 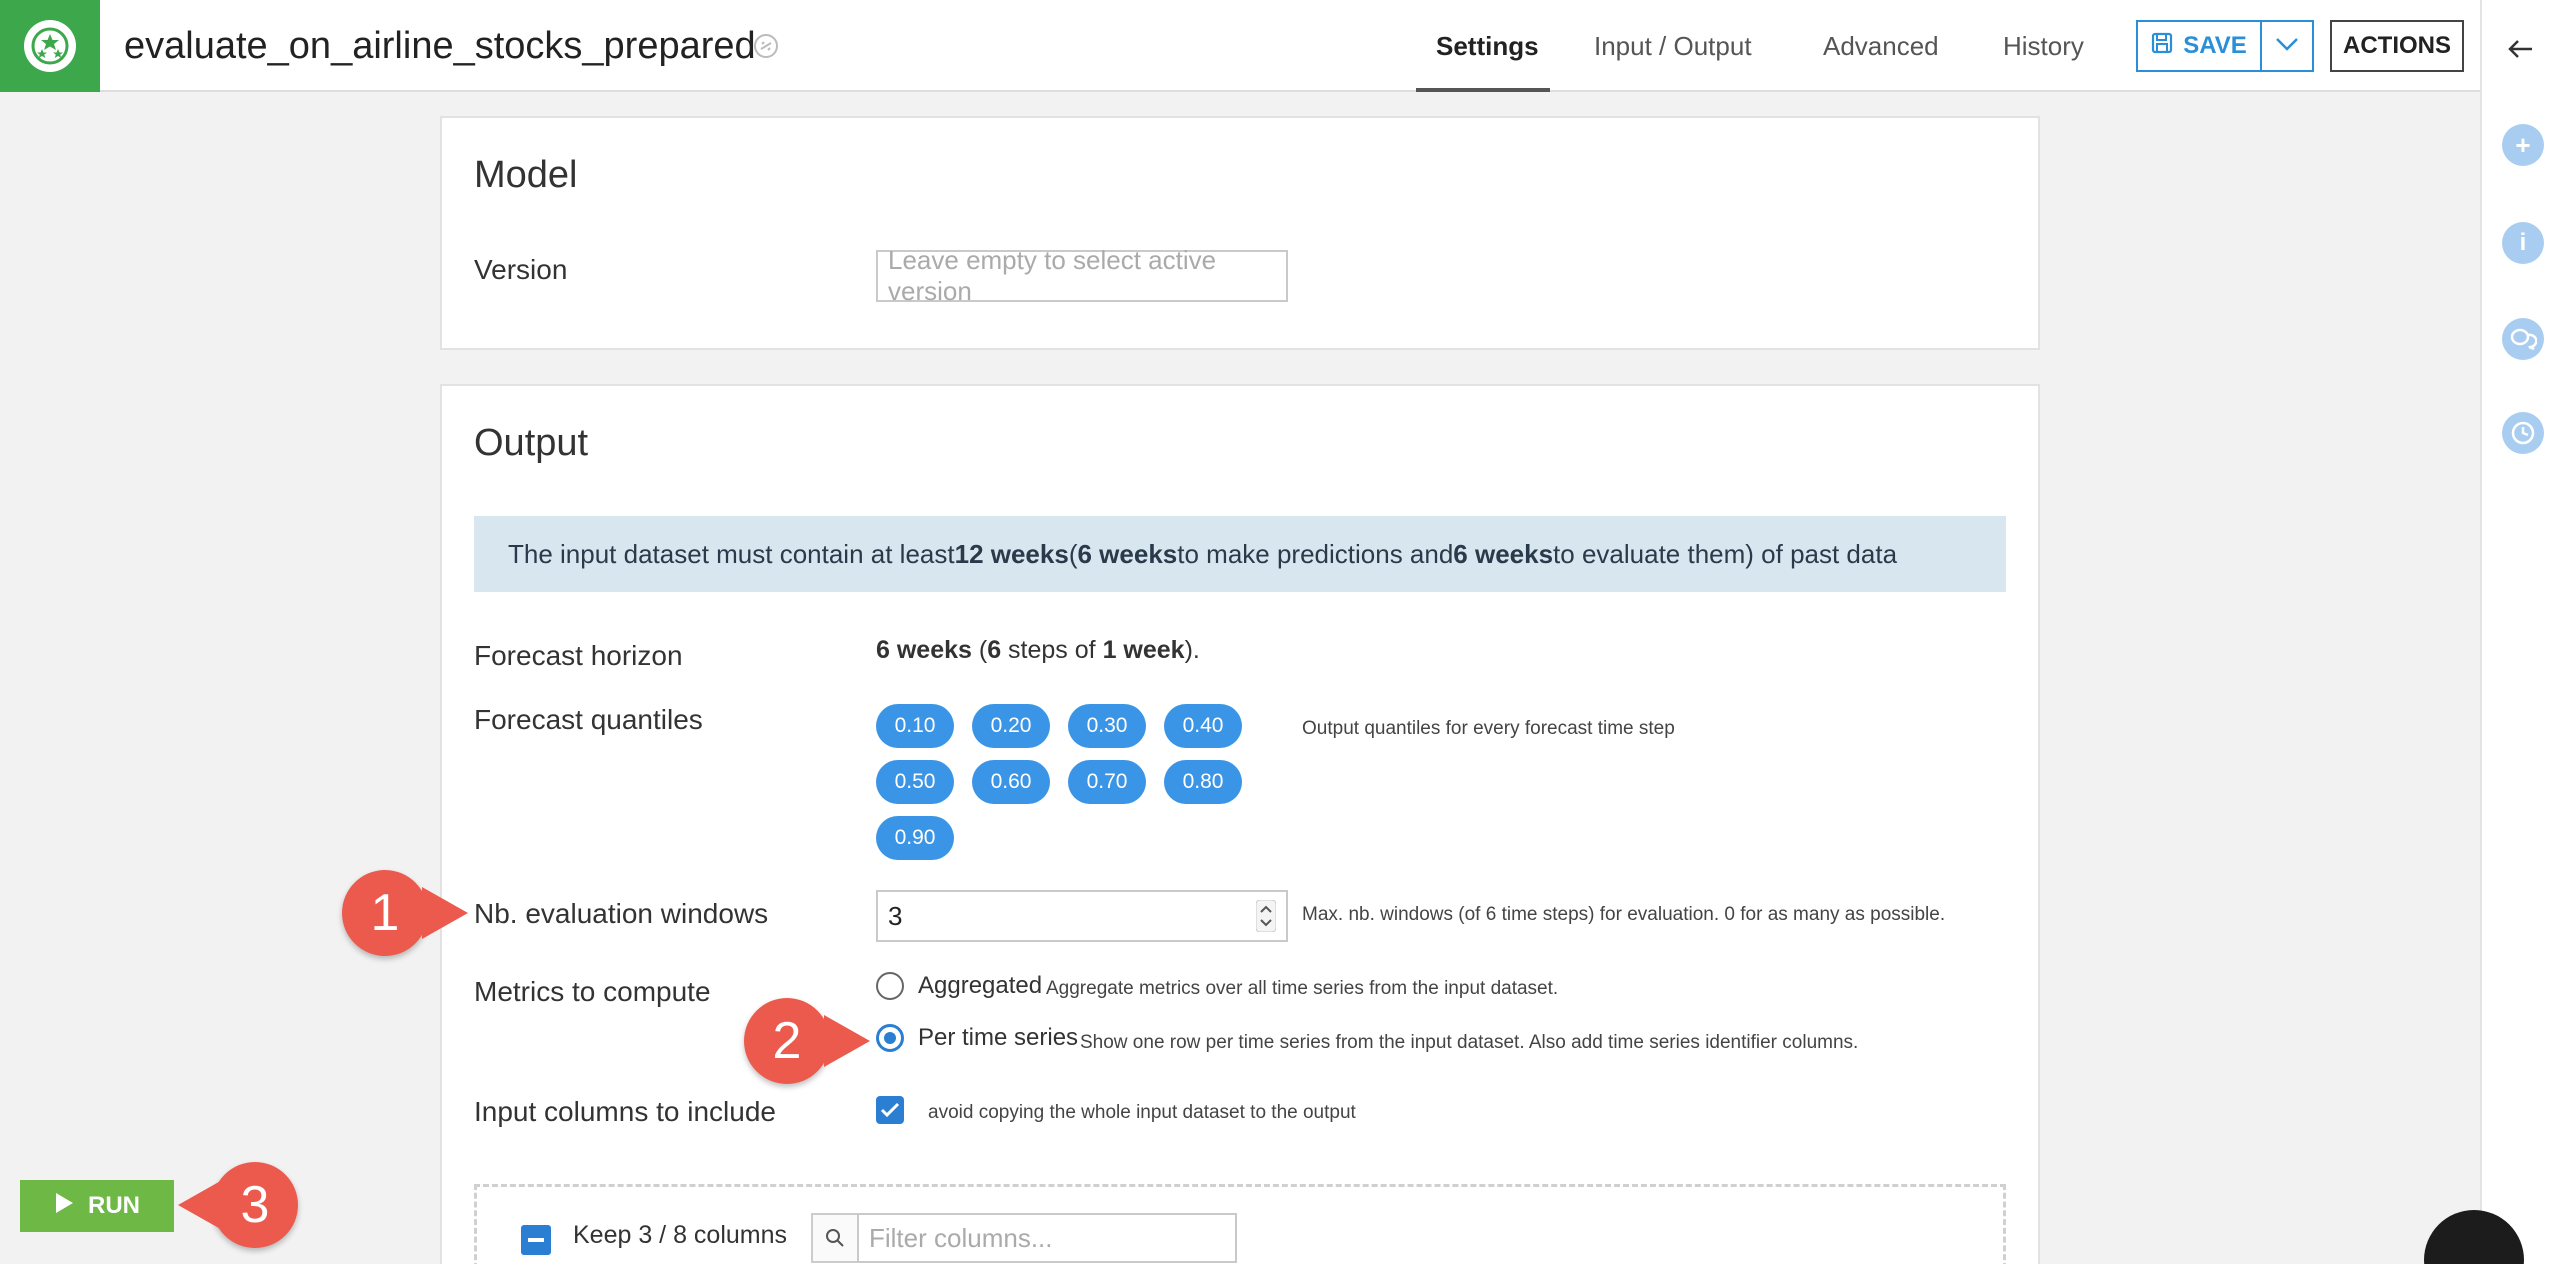 What do you see at coordinates (1266, 919) in the screenshot?
I see `stepper-arrows-icon` at bounding box center [1266, 919].